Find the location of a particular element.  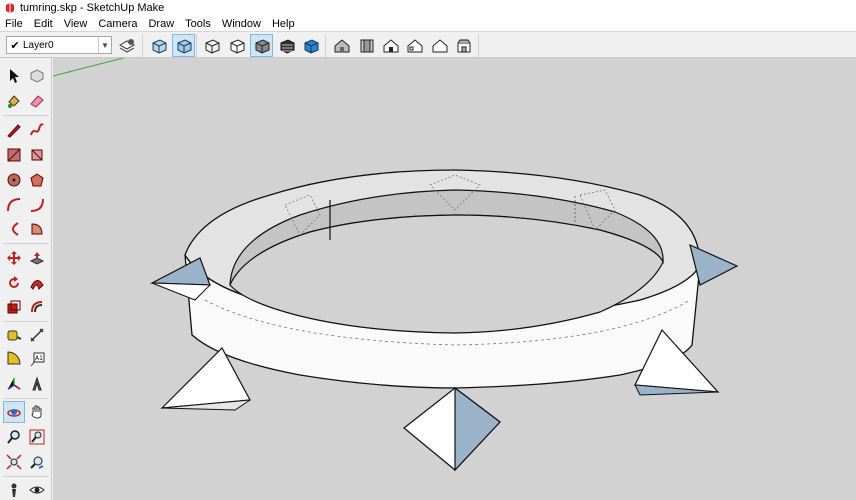

left-view-button is located at coordinates (463, 45).